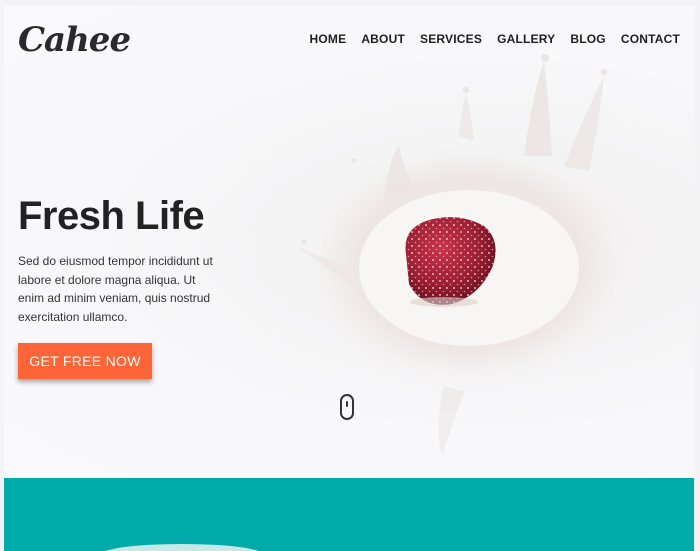  What do you see at coordinates (347, 407) in the screenshot?
I see `mouse-scroll-icon` at bounding box center [347, 407].